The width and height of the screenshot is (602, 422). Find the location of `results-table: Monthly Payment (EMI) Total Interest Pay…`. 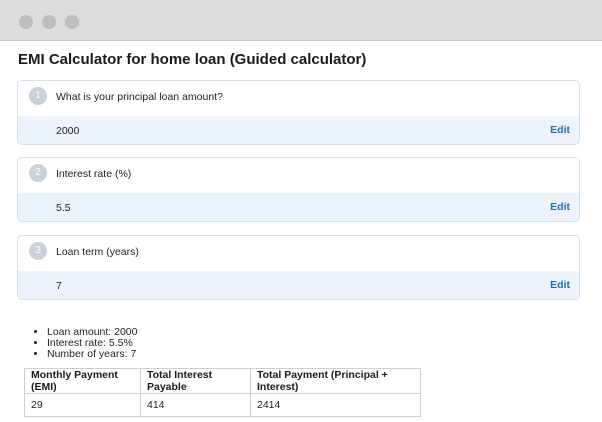

results-table: Monthly Payment (EMI) Total Interest Pay… is located at coordinates (222, 392).